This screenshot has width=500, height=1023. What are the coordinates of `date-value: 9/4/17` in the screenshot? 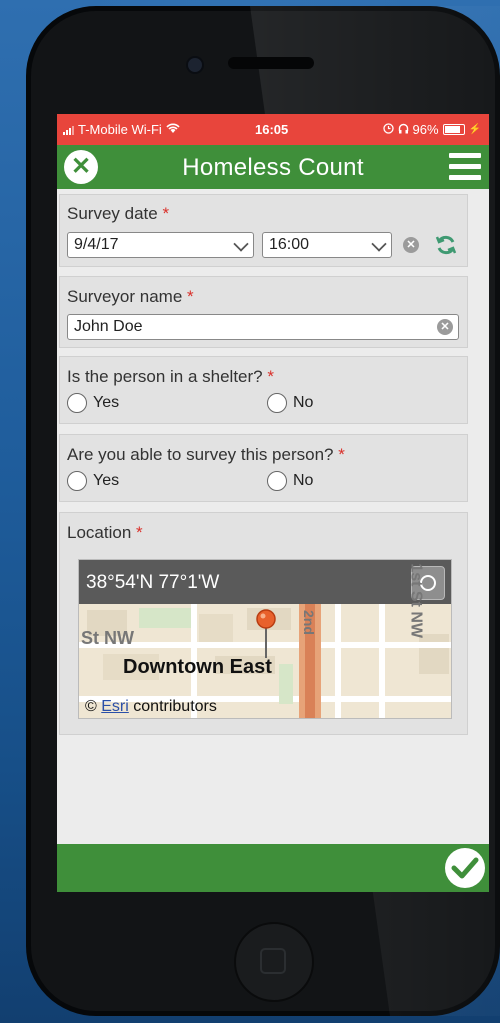 It's located at (96, 244).